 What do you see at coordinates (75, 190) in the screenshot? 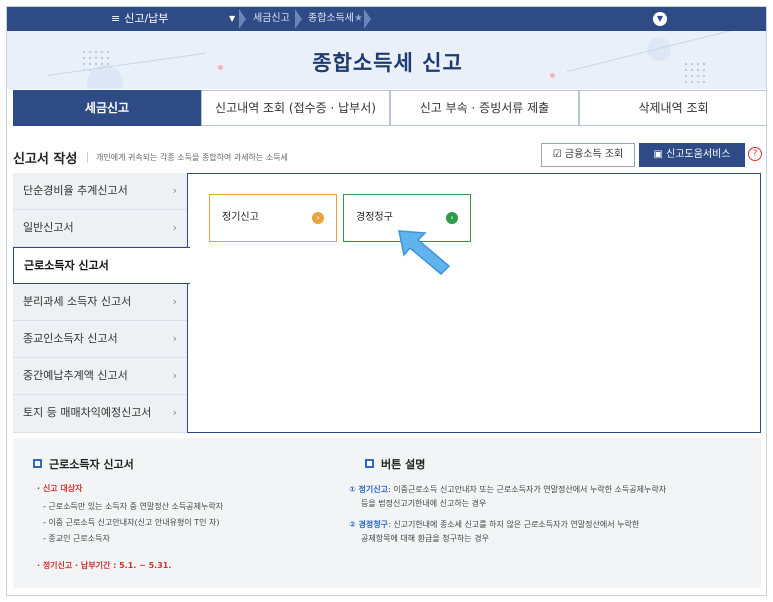
I see `menu-item-label: 단순경비율 추계신고서` at bounding box center [75, 190].